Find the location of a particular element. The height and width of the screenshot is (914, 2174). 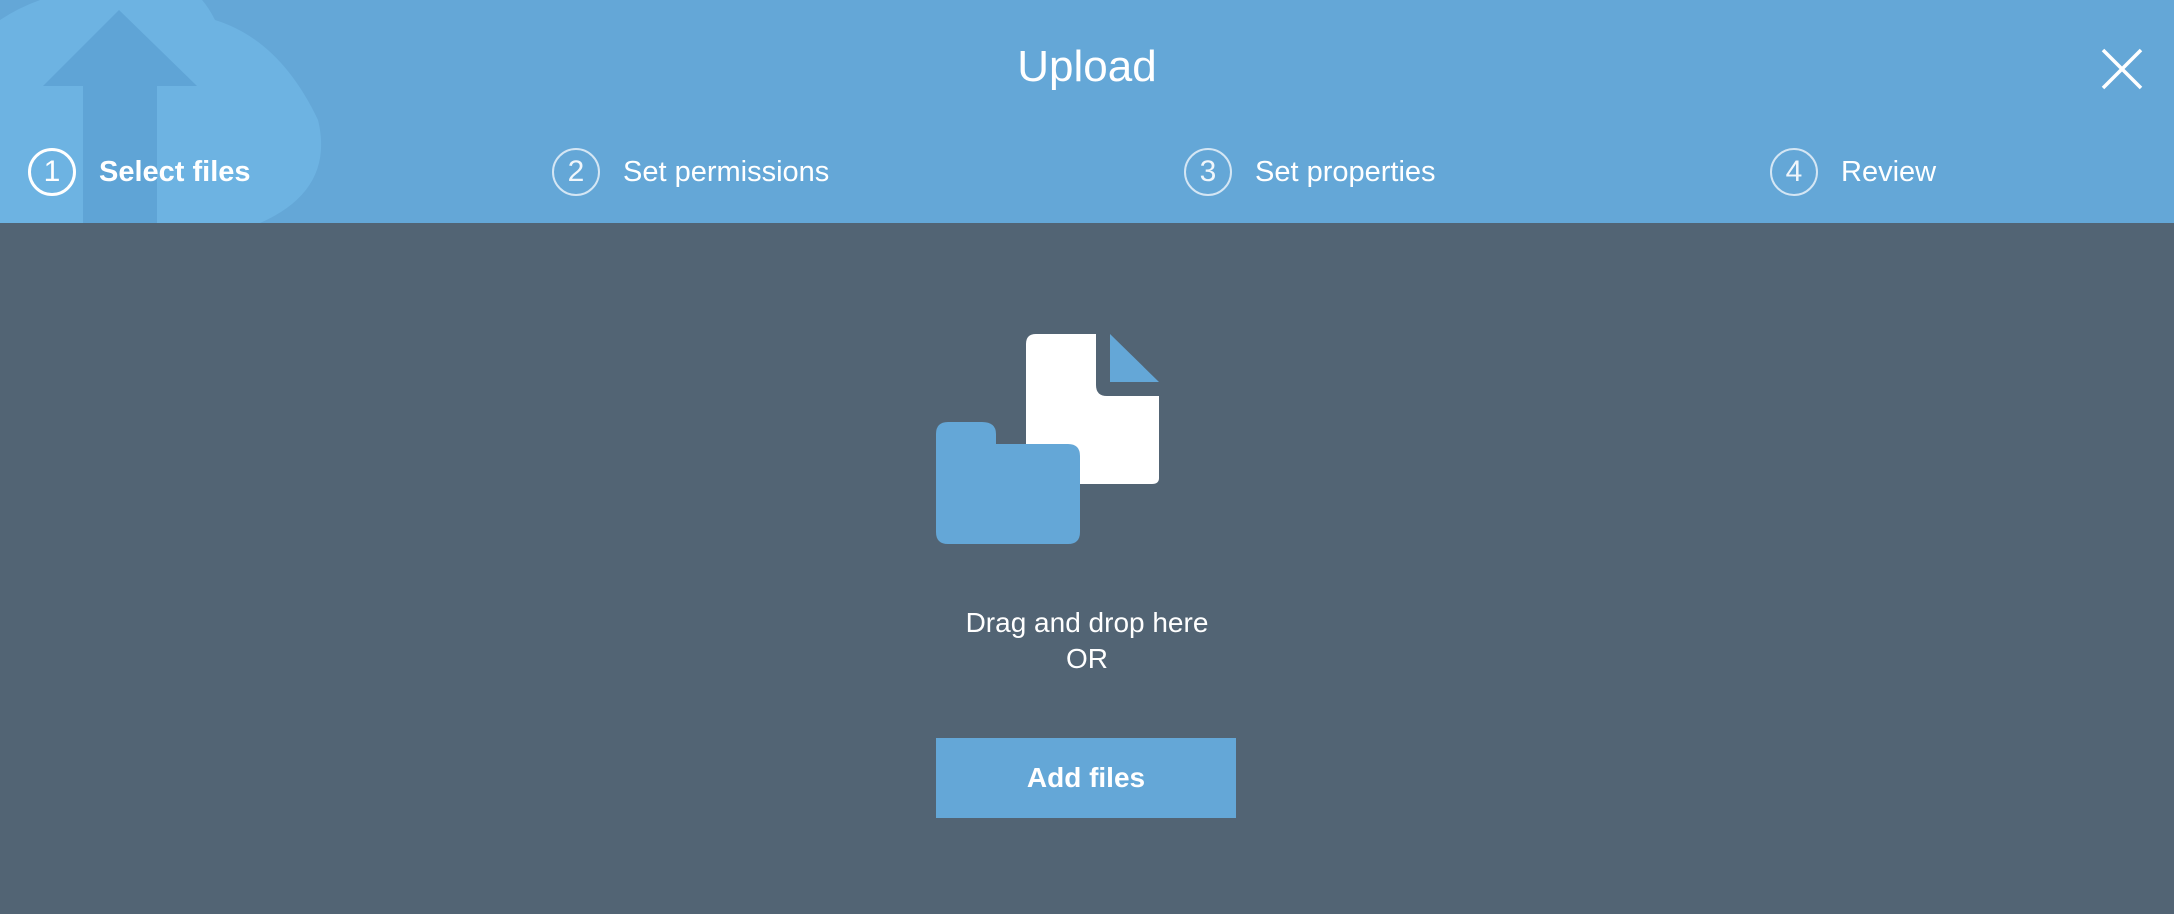

step-label: Set permissions is located at coordinates (726, 172).